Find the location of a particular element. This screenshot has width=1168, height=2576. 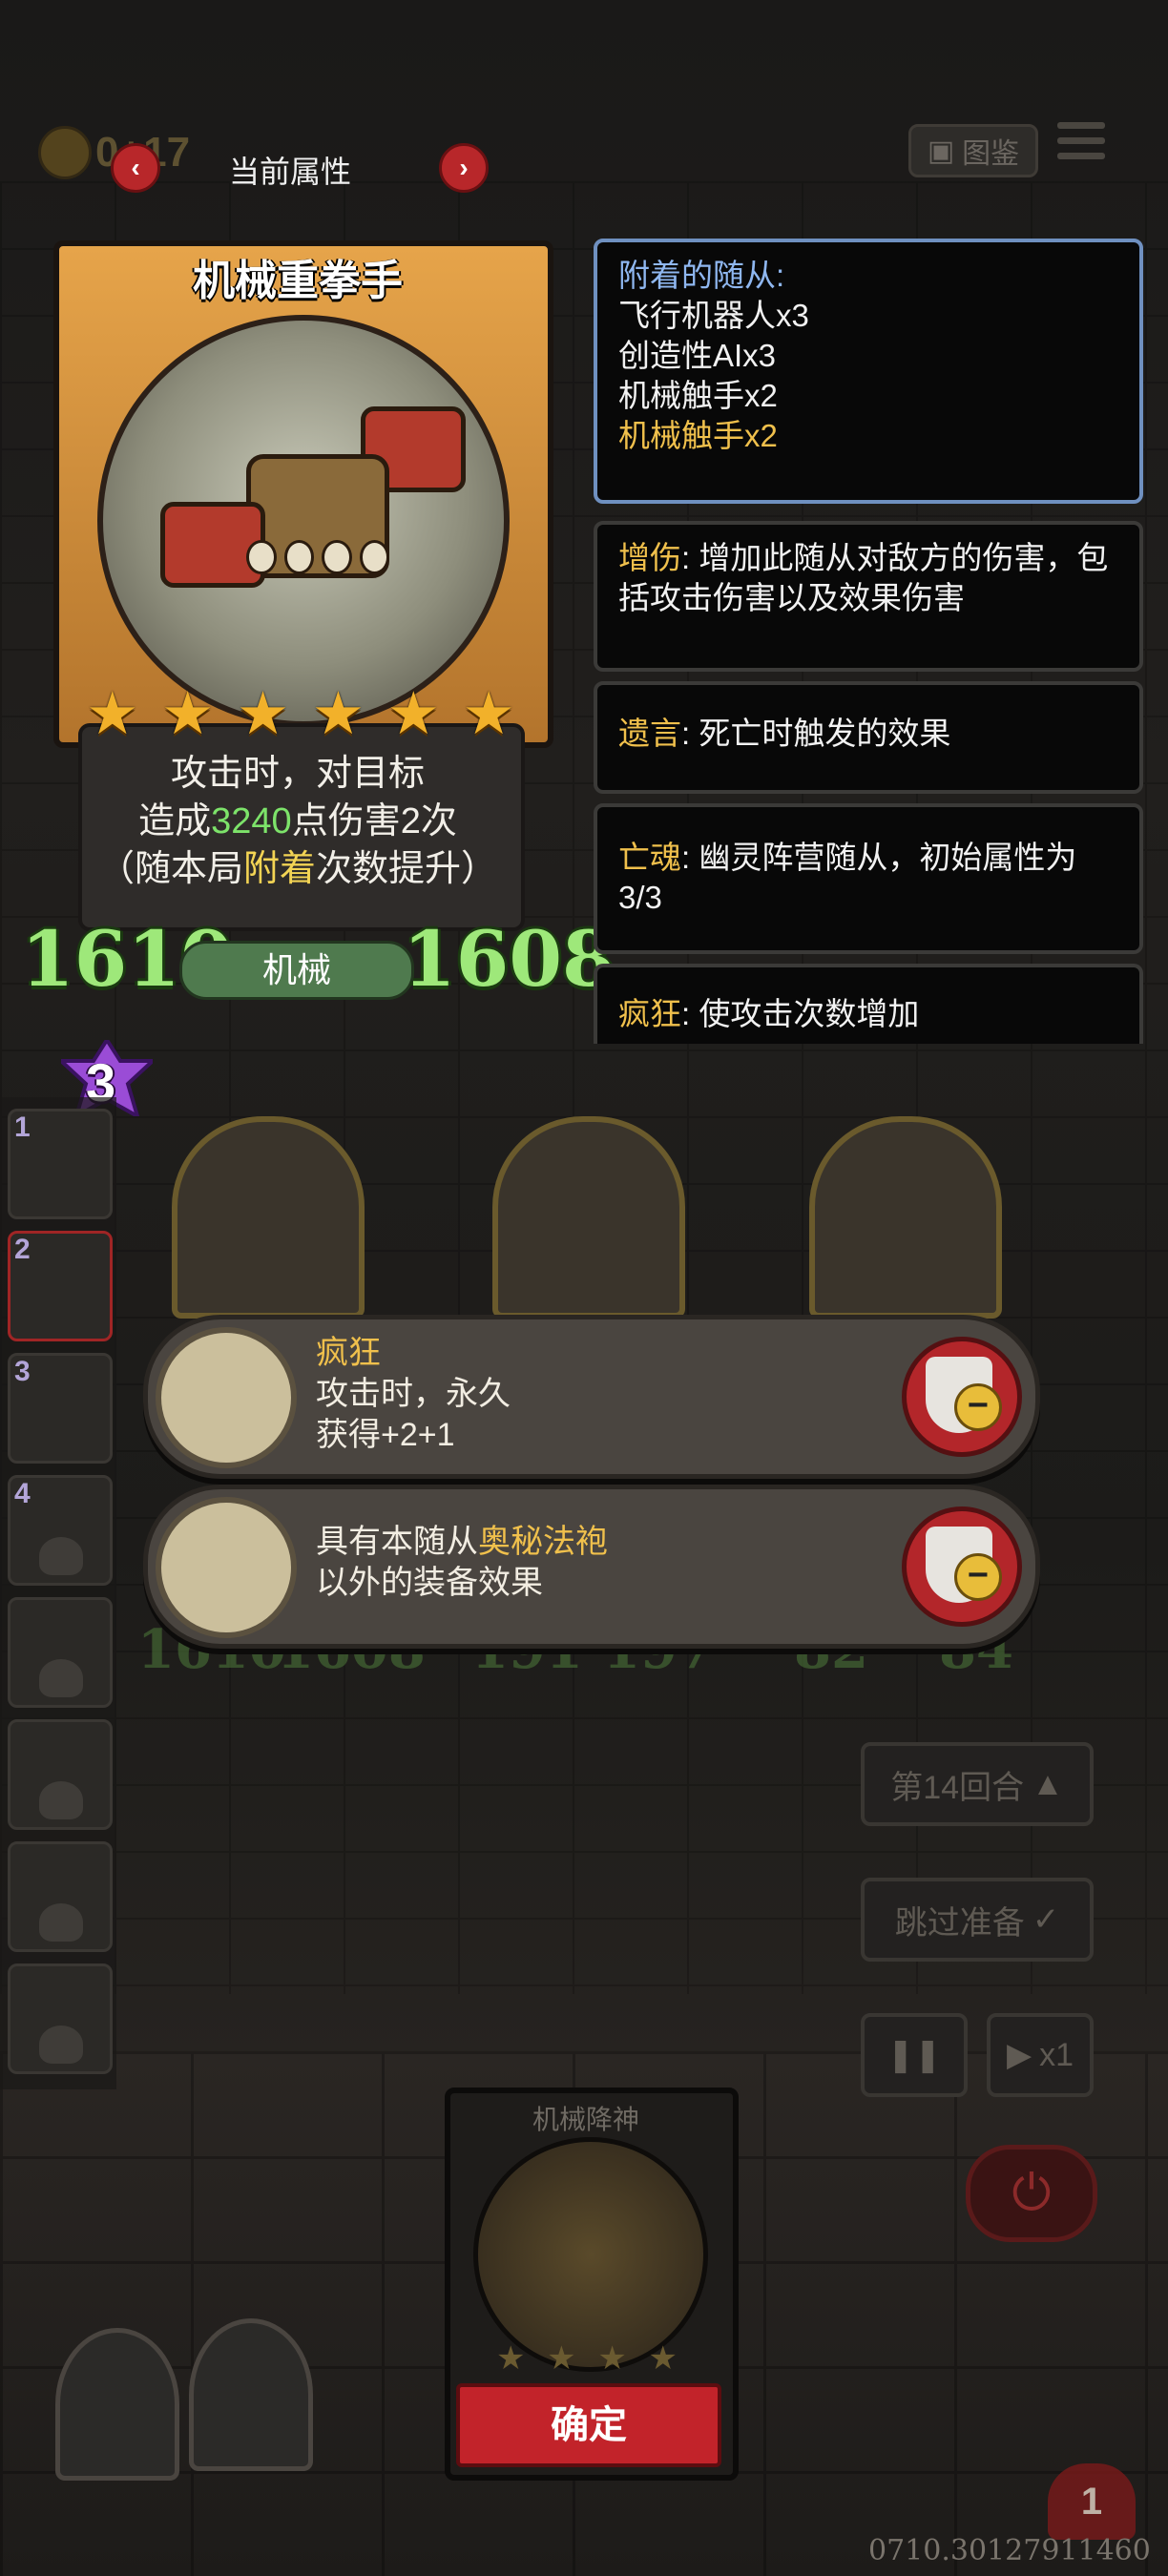

confirm-button: 确定 is located at coordinates (588, 2425).